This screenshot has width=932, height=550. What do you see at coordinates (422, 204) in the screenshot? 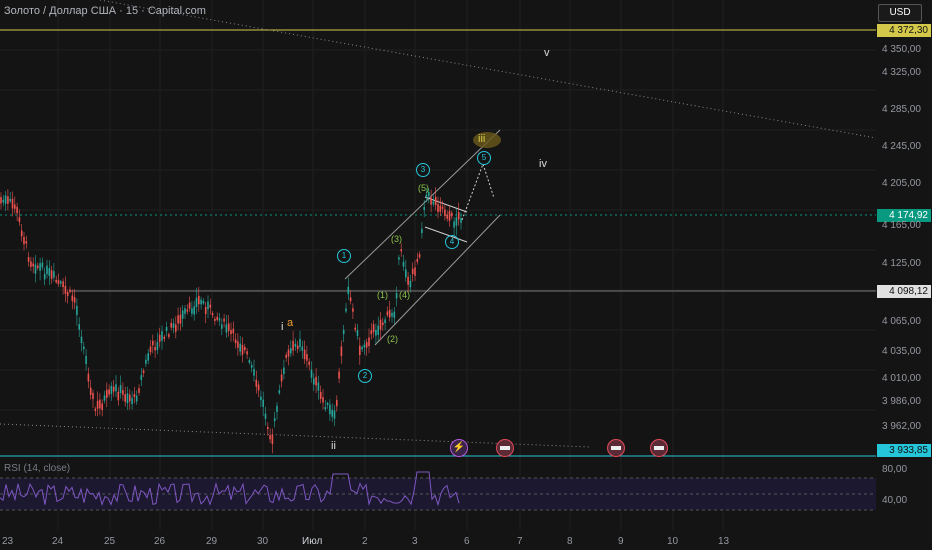
I see `channel-upper` at bounding box center [422, 204].